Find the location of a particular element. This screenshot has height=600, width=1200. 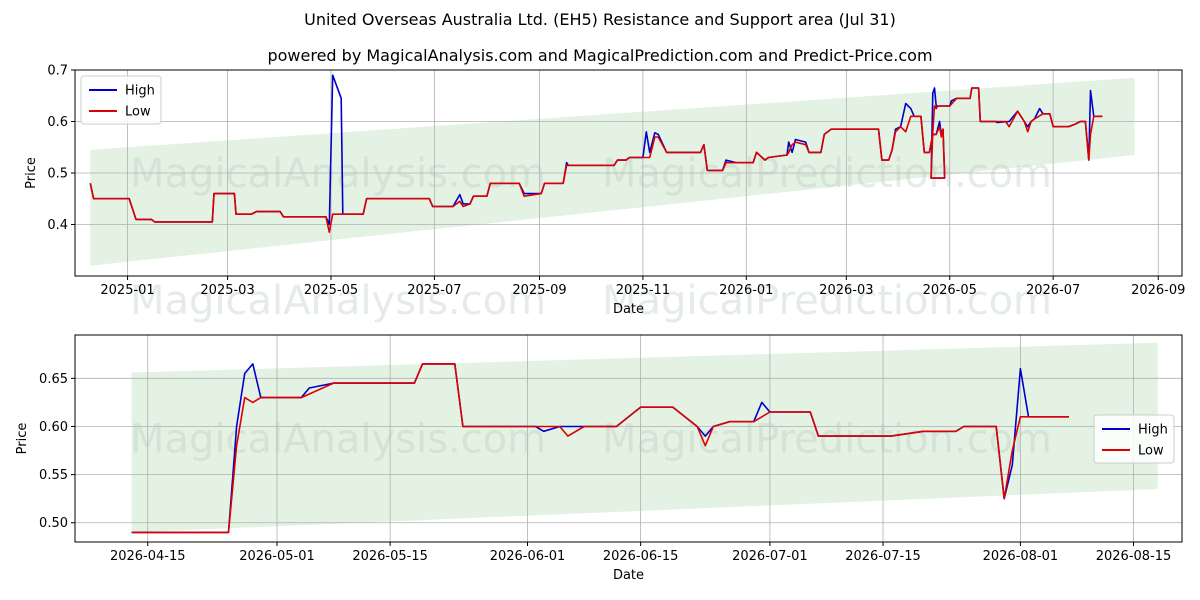

y-tick-label: 0.60 is located at coordinates (53, 427).